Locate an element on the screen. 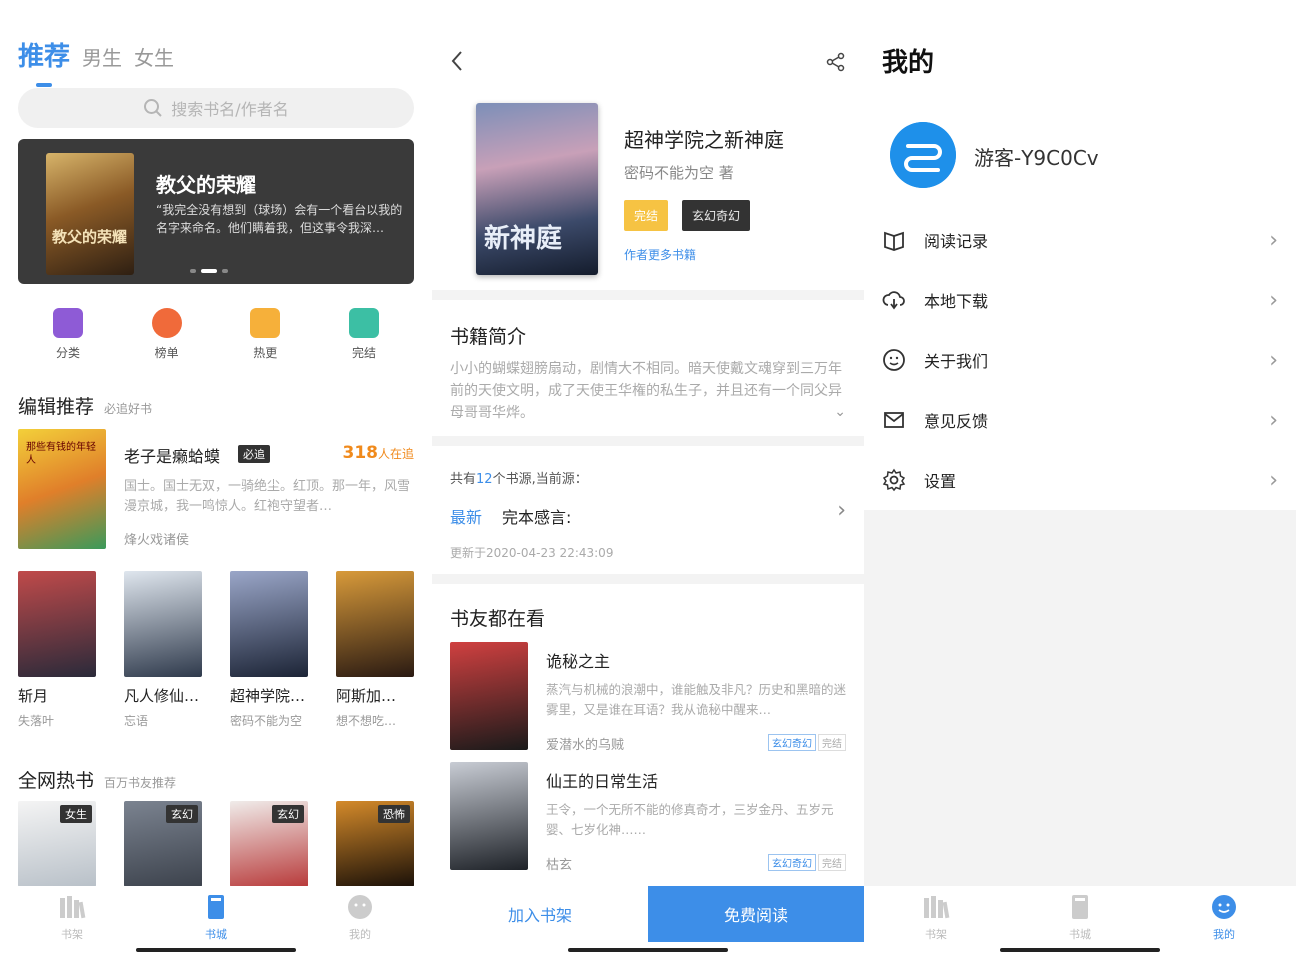  section-subtitle: 必追好书 is located at coordinates (128, 409).